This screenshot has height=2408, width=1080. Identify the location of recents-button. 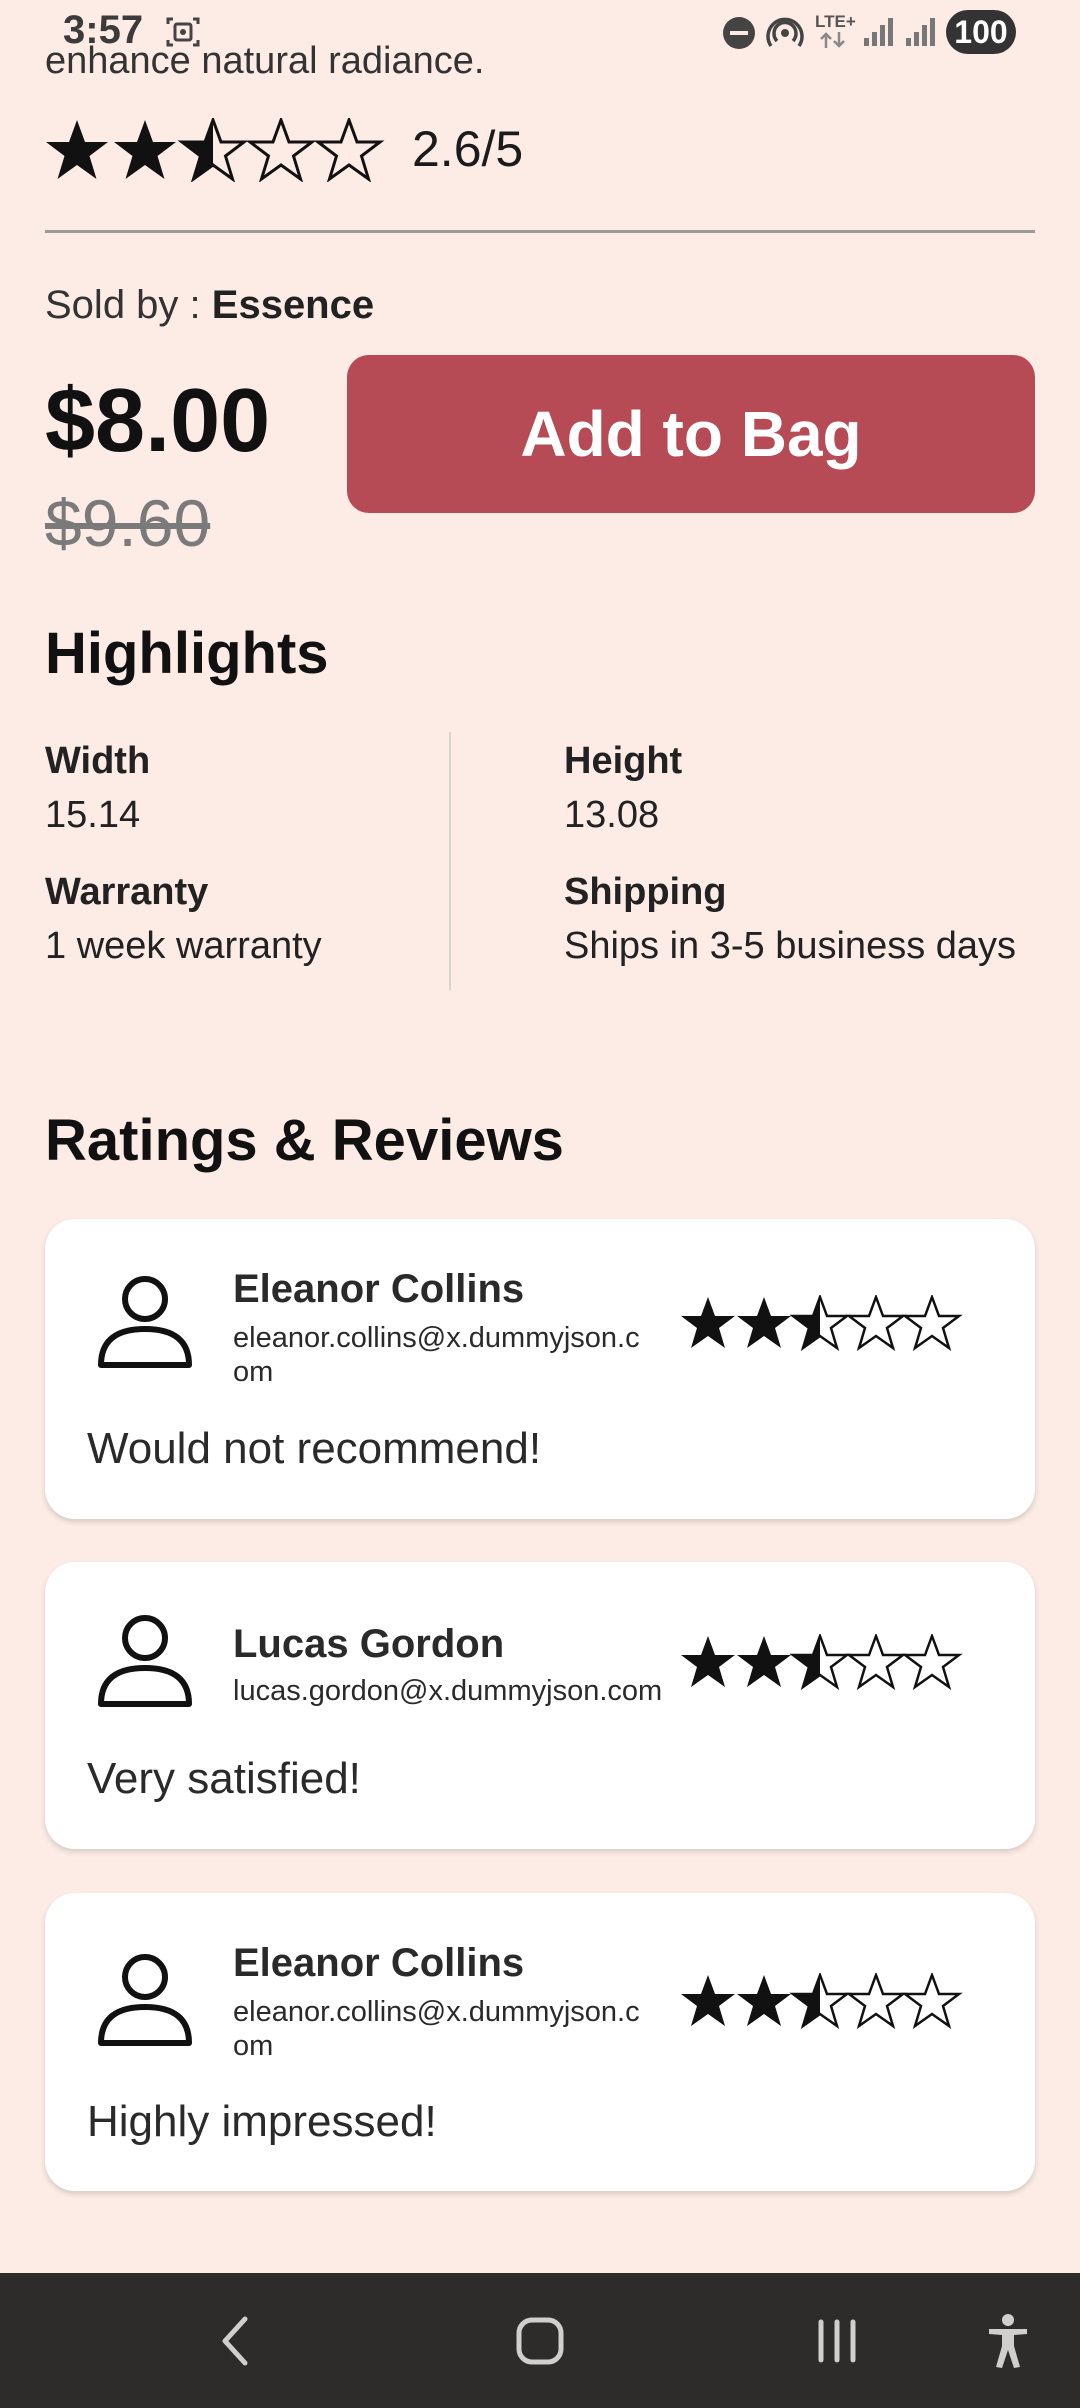
(837, 2340).